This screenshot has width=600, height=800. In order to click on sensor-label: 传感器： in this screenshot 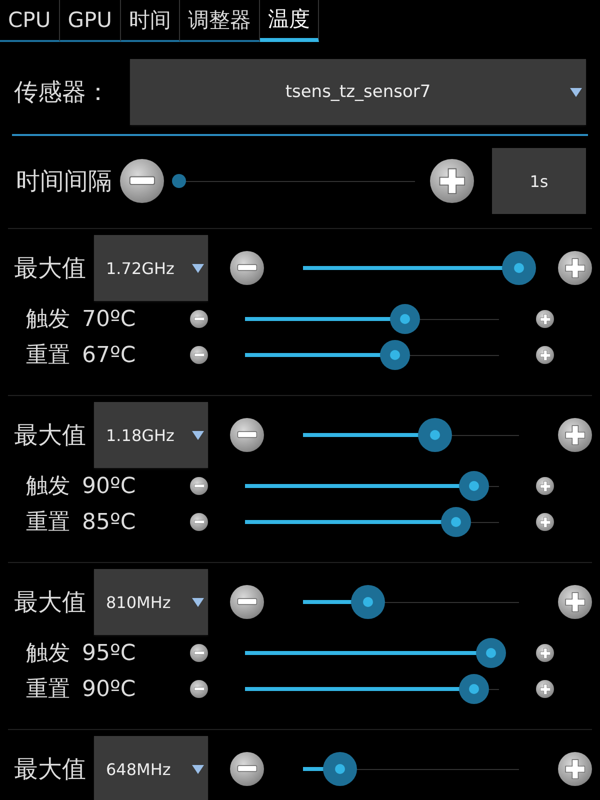, I will do `click(62, 92)`.